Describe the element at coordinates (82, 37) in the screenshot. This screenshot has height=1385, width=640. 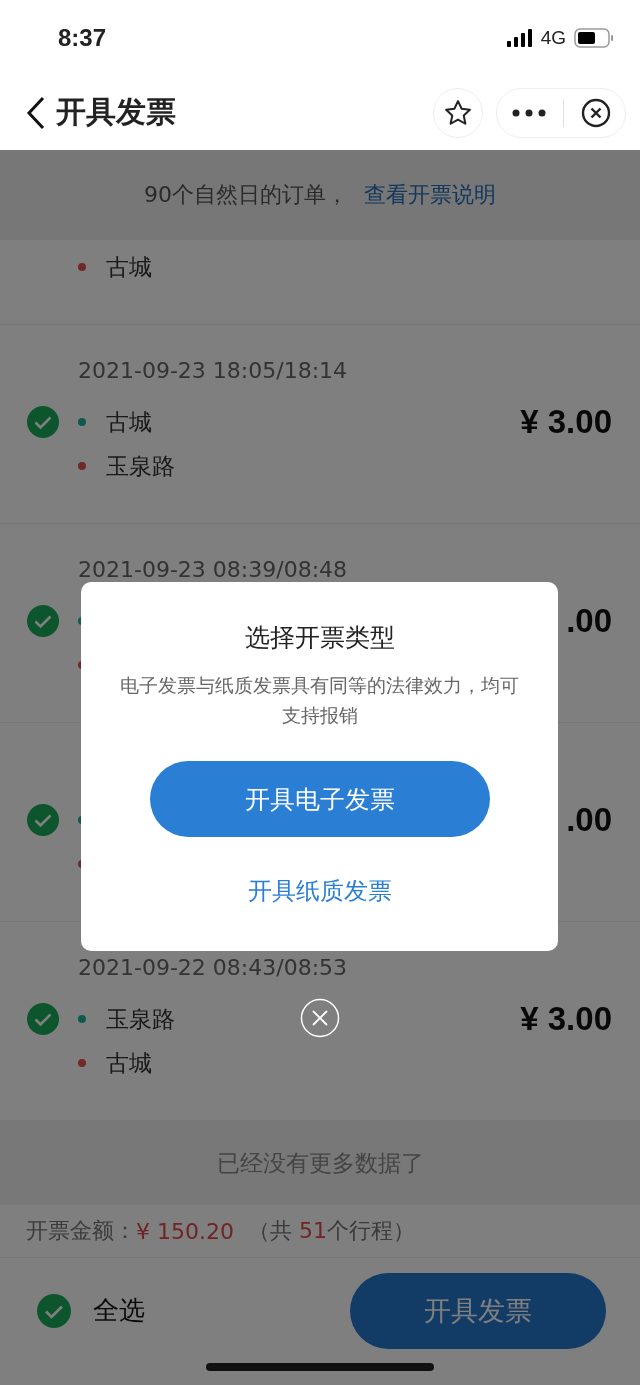
I see `status-time: 8:37` at that location.